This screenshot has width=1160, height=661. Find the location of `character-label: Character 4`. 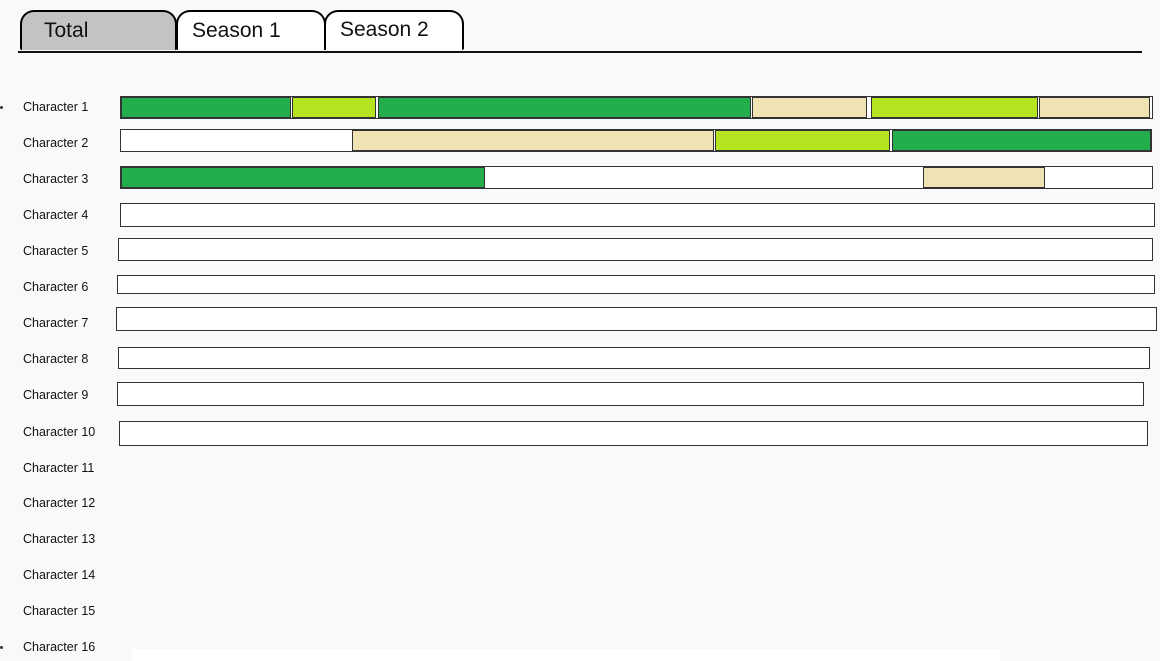

character-label: Character 4 is located at coordinates (56, 215).